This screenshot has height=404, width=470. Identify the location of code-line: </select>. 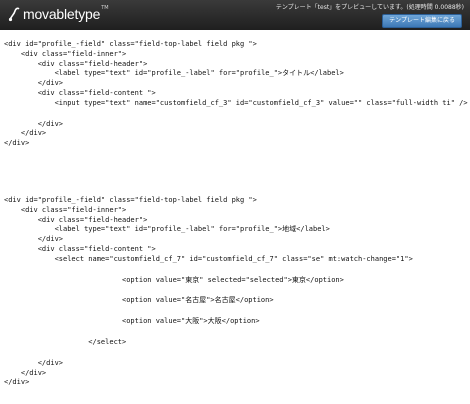
(65, 341).